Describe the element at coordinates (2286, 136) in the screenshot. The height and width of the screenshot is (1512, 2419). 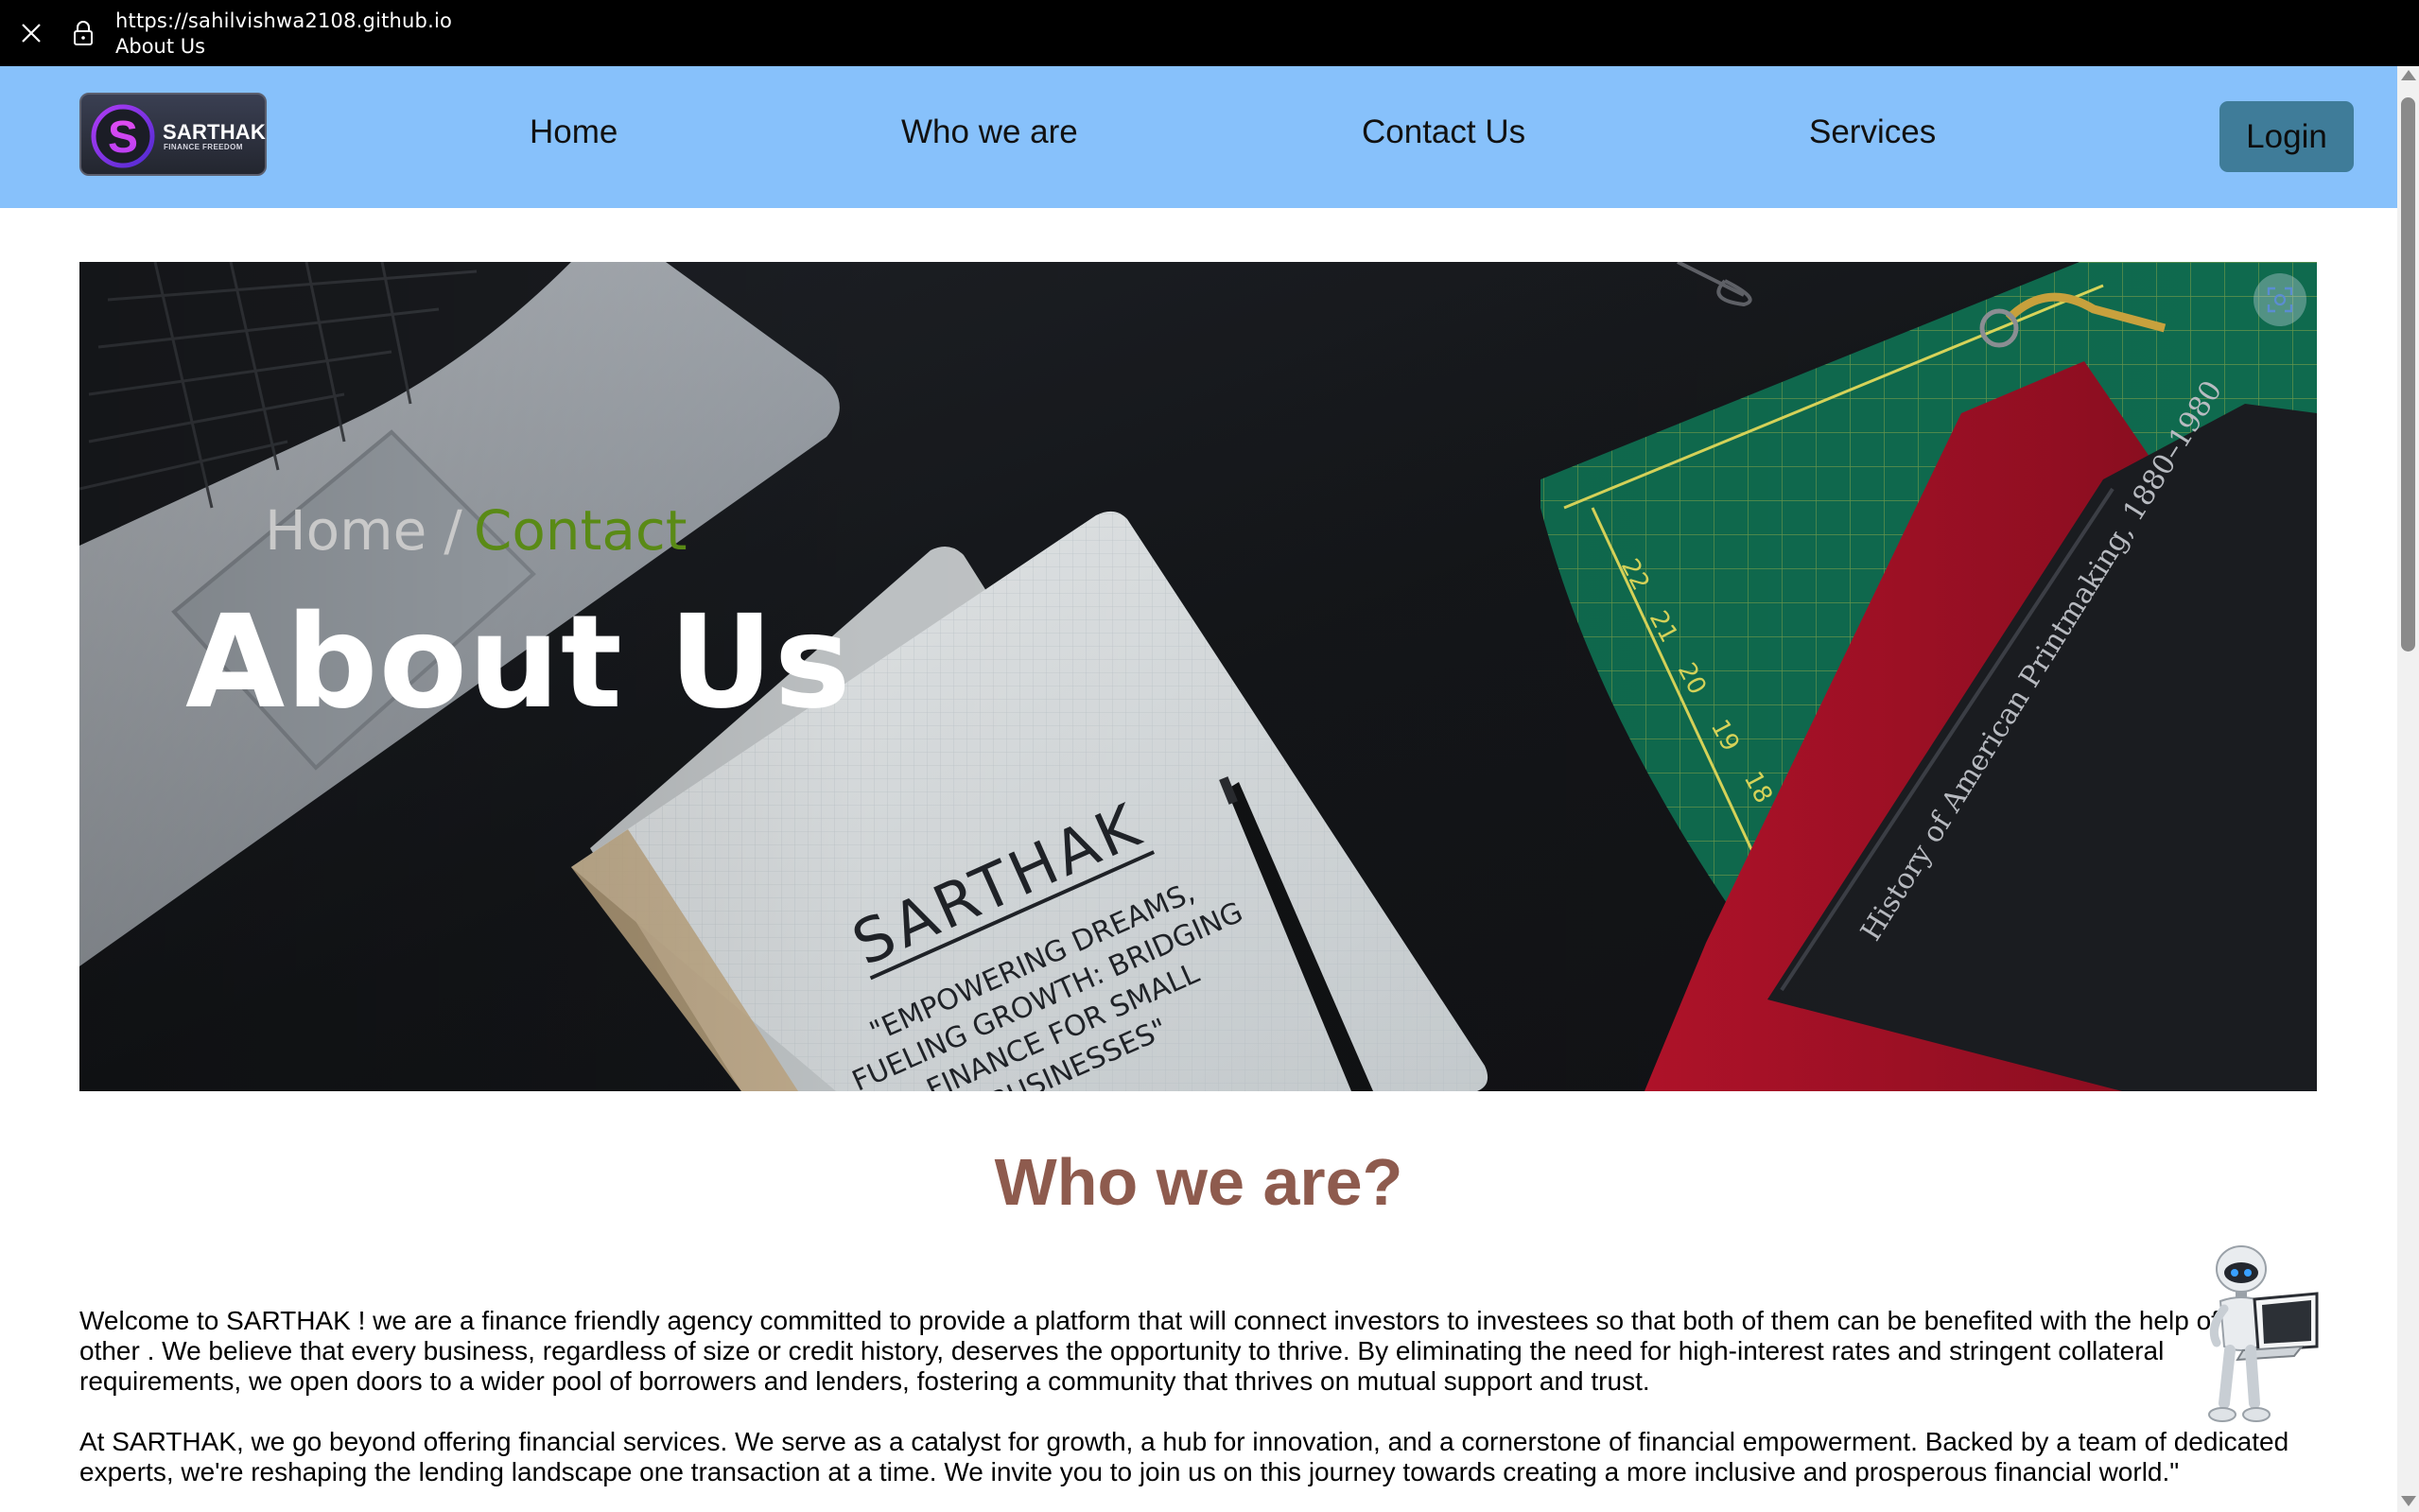
I see `login-button: Login` at that location.